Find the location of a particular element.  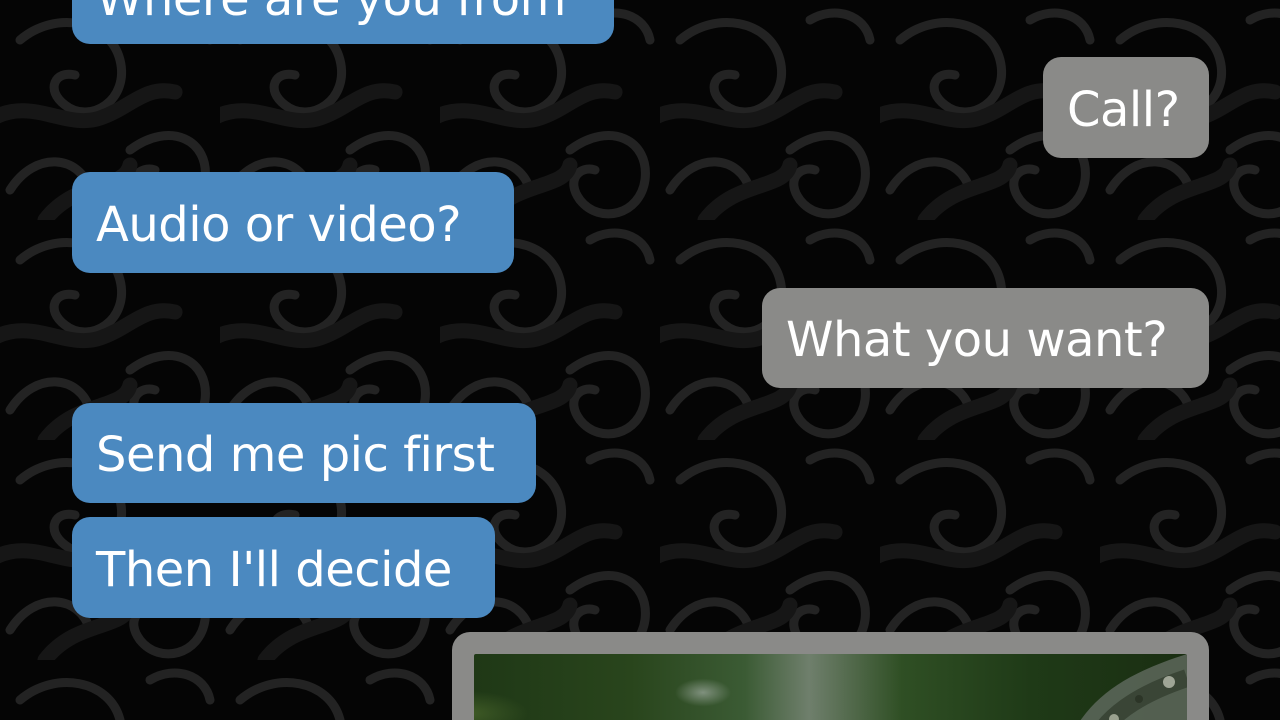

message-text: Where are you from is located at coordinates (331, 11).